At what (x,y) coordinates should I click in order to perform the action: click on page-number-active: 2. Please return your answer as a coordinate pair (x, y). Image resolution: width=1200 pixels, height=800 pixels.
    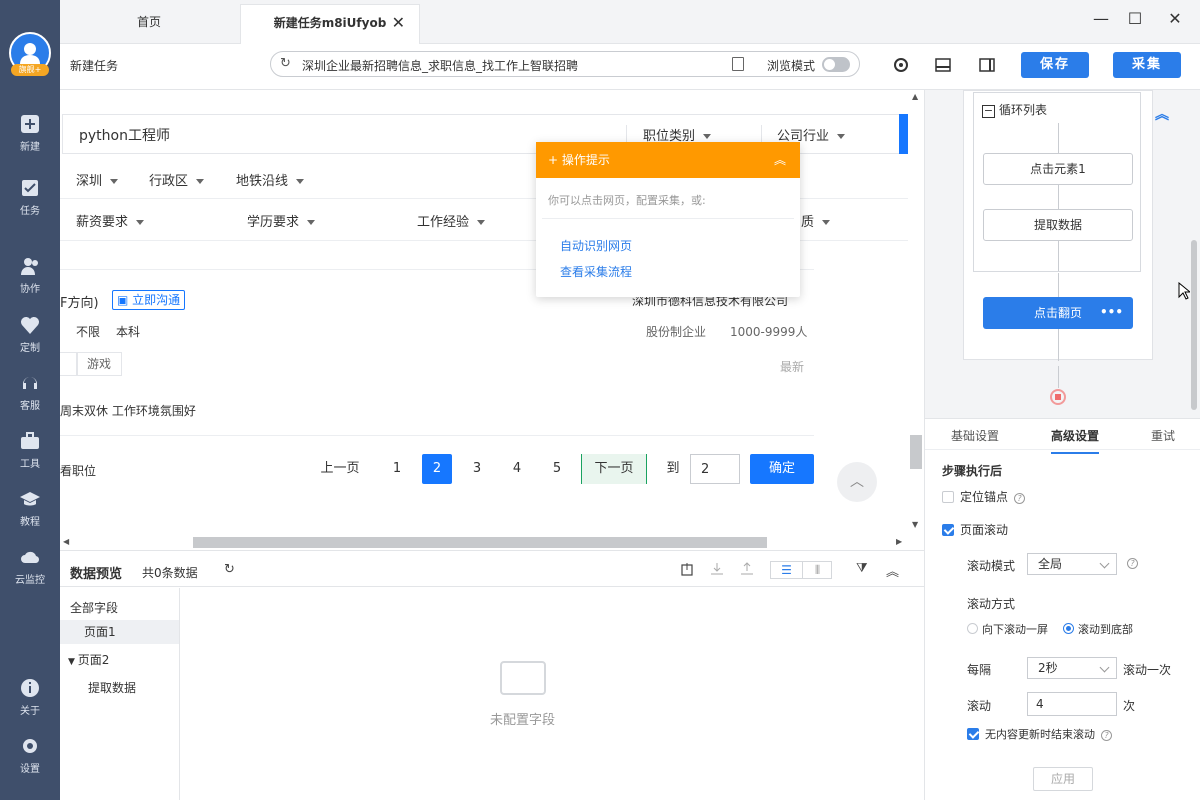
    Looking at the image, I should click on (437, 469).